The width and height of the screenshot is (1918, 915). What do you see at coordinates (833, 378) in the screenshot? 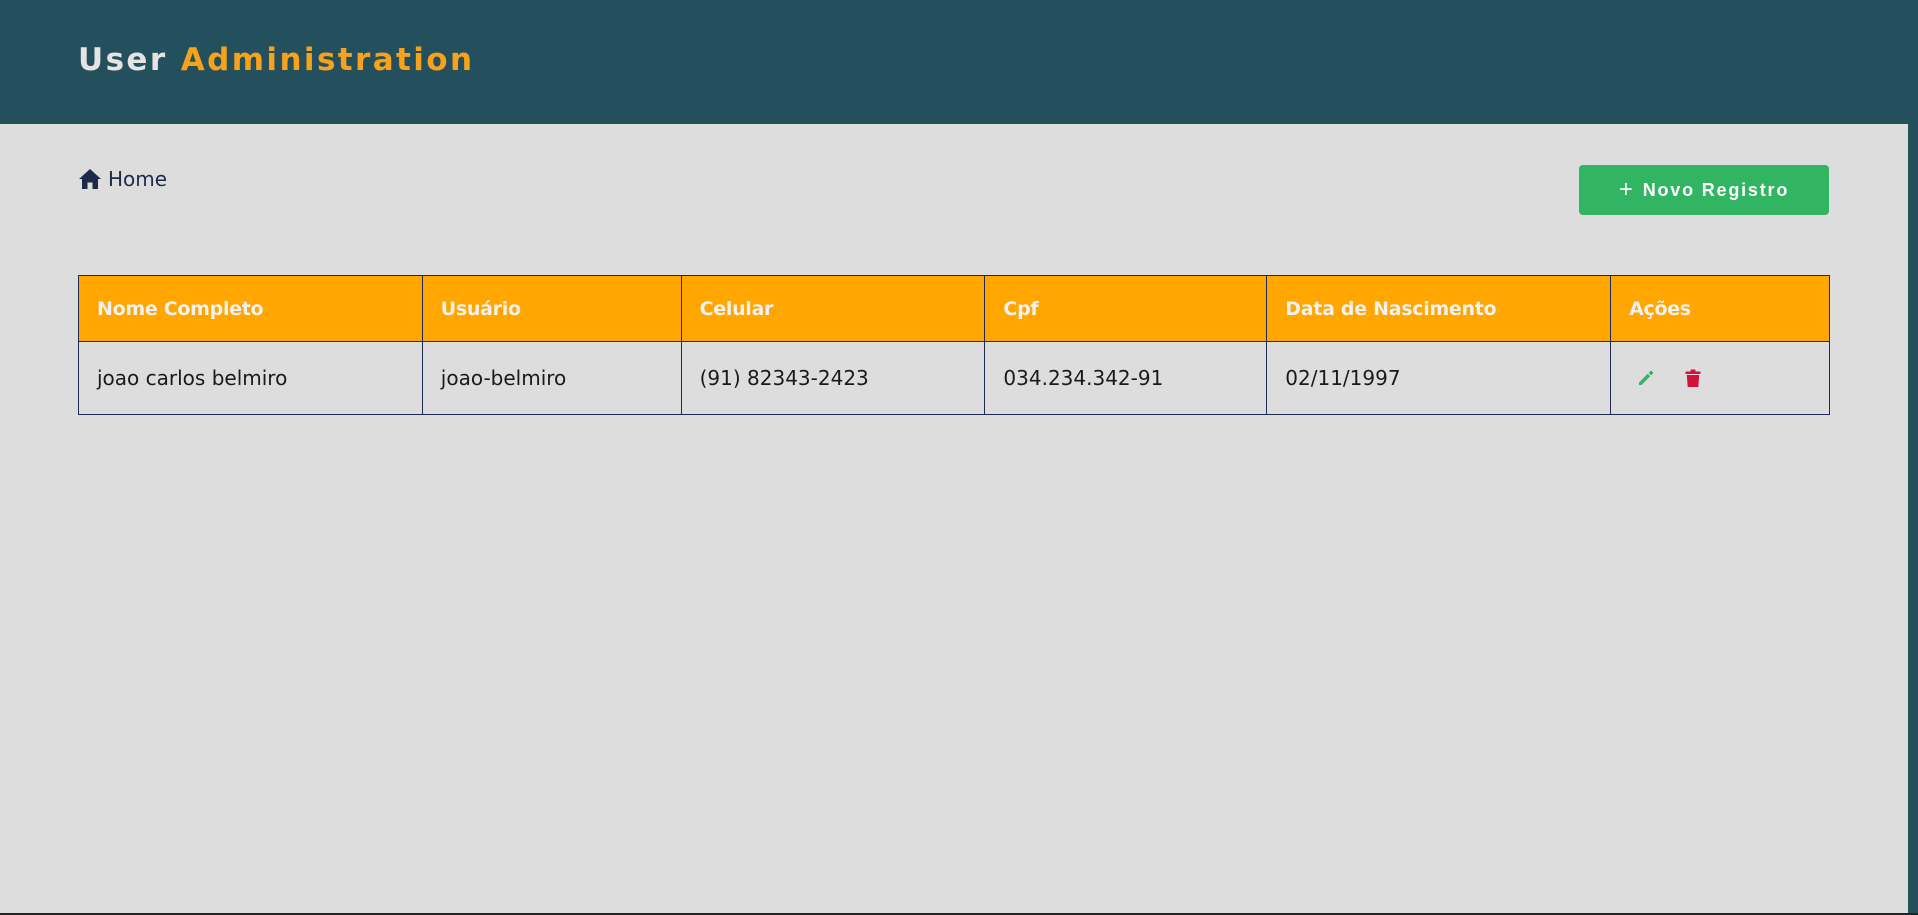
I see `cell-celular: (91) 82343-2423` at bounding box center [833, 378].